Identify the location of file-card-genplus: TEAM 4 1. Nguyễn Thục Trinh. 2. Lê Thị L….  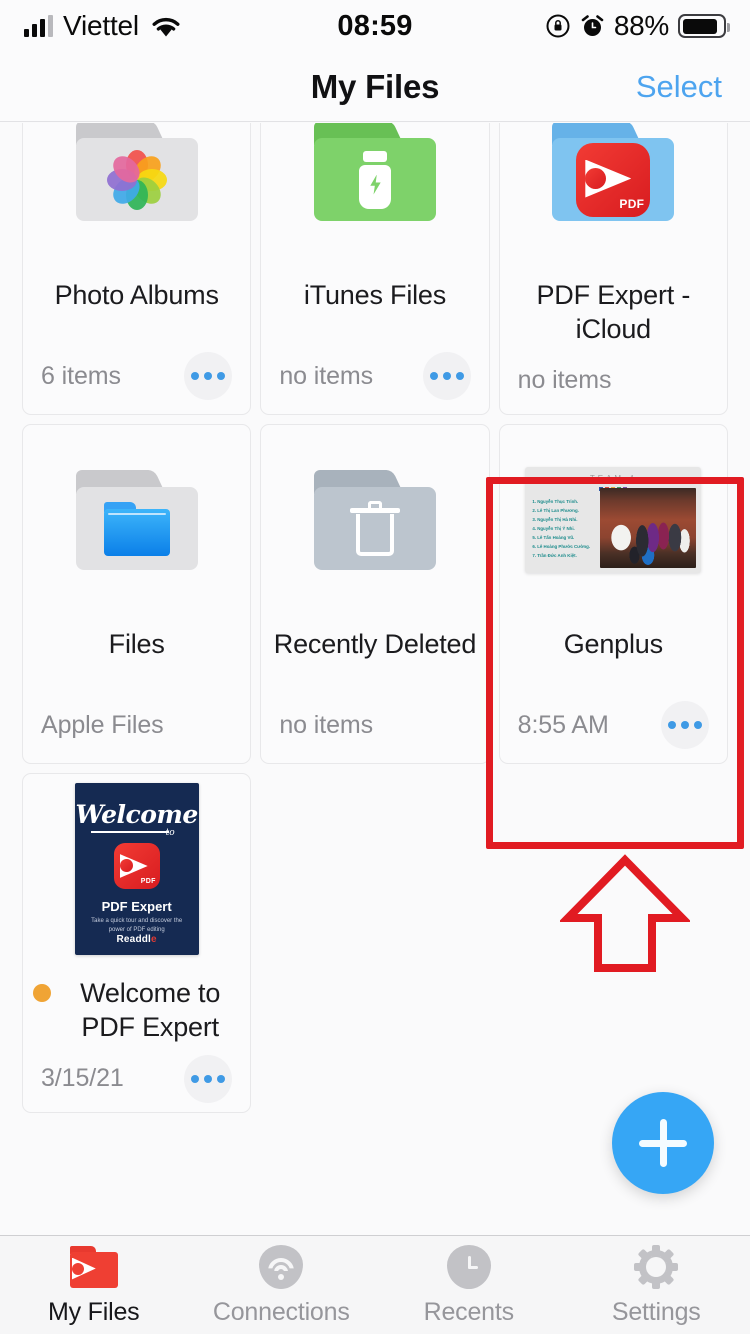
(613, 594).